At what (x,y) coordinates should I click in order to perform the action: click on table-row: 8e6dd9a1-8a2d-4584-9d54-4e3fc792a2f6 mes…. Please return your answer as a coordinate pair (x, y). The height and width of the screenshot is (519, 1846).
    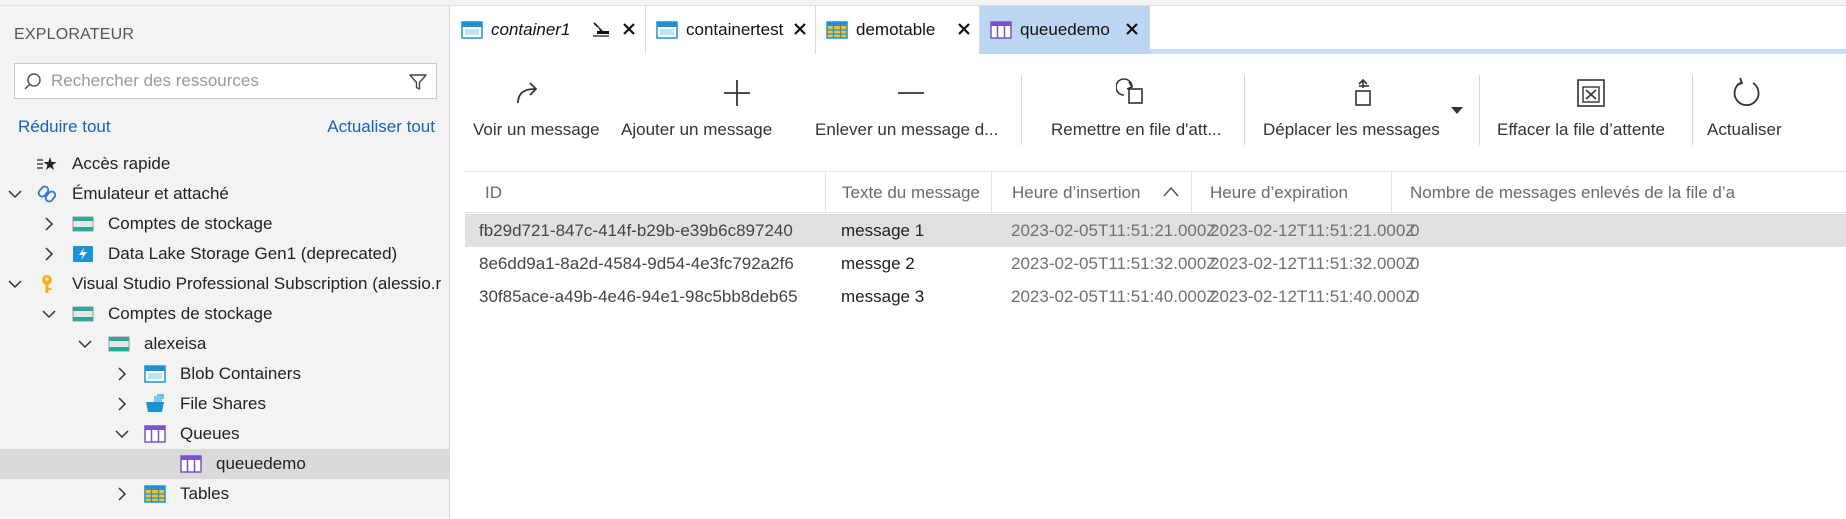
    Looking at the image, I should click on (1155, 263).